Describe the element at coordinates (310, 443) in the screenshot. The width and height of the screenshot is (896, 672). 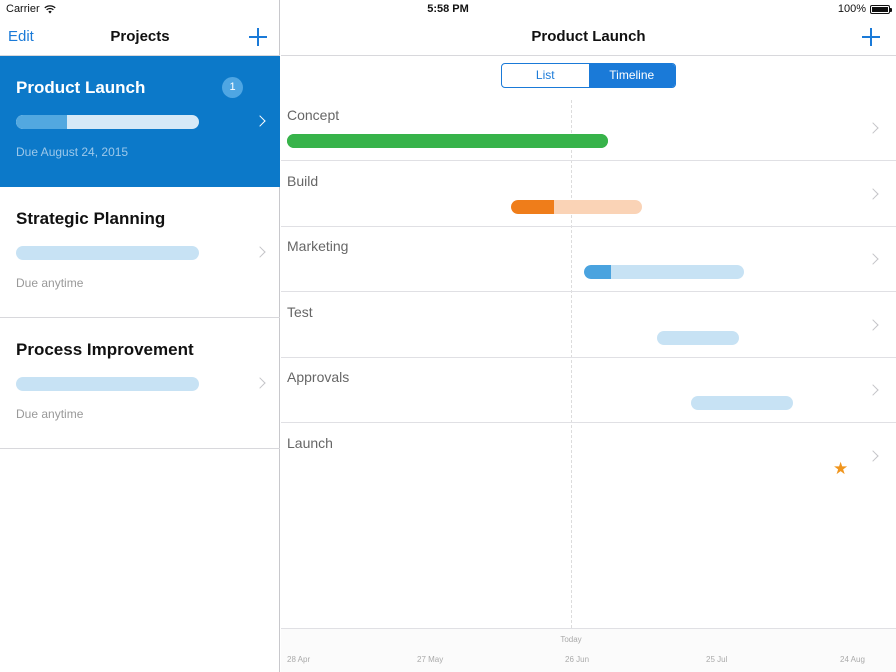
I see `task-label: Launch` at that location.